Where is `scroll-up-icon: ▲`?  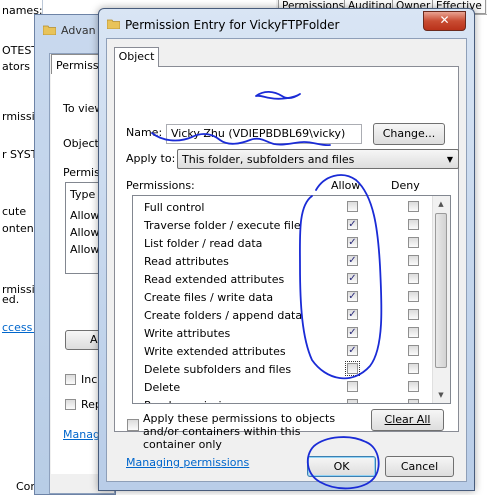 scroll-up-icon: ▲ is located at coordinates (441, 204).